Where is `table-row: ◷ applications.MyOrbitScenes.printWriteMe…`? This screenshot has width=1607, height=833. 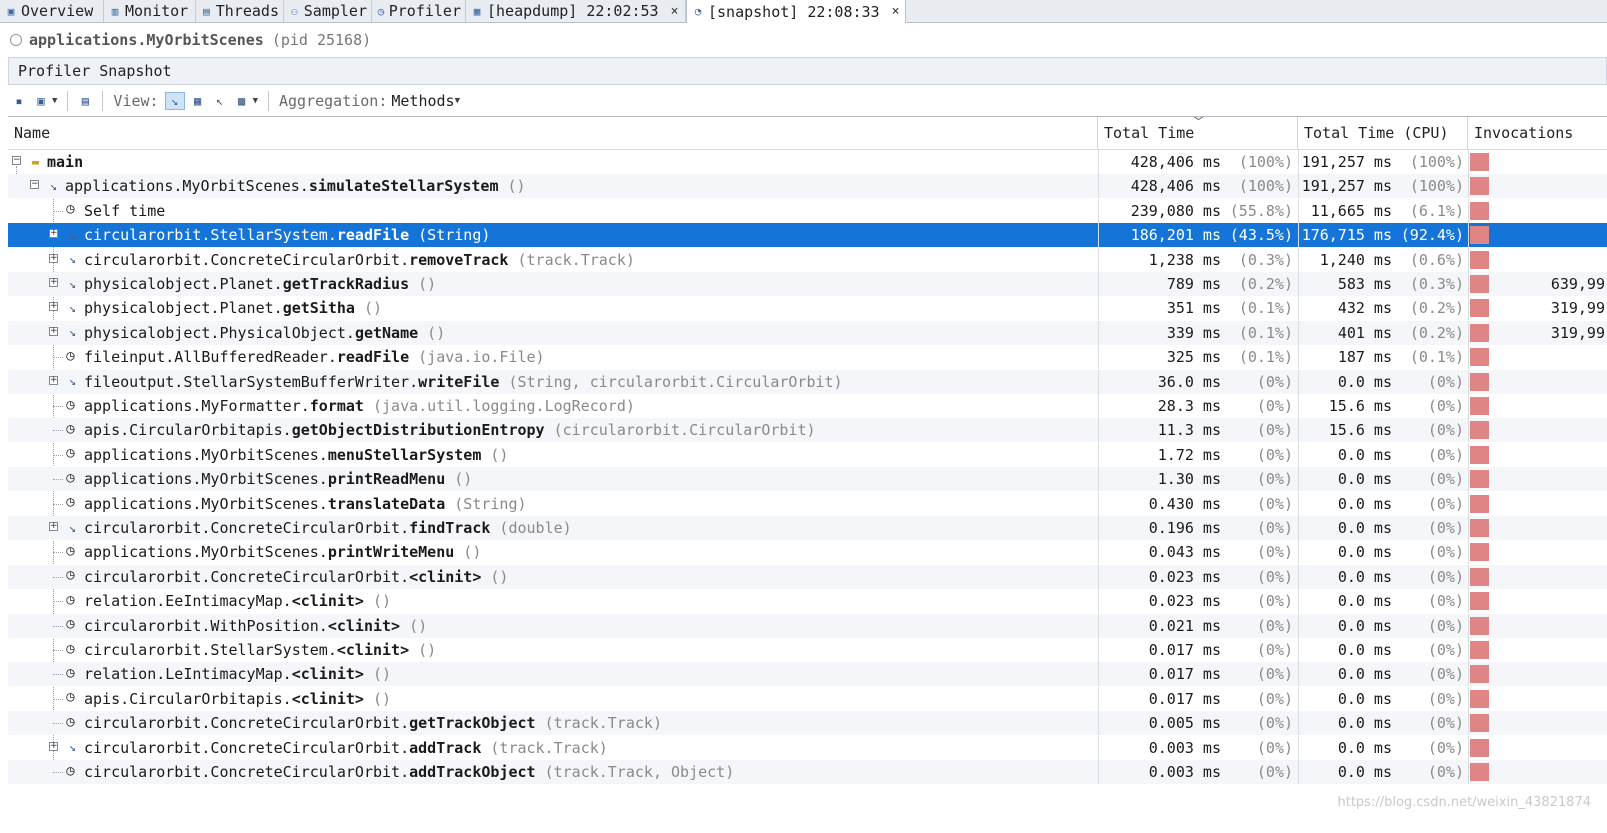 table-row: ◷ applications.MyOrbitScenes.printWriteMe… is located at coordinates (807, 552).